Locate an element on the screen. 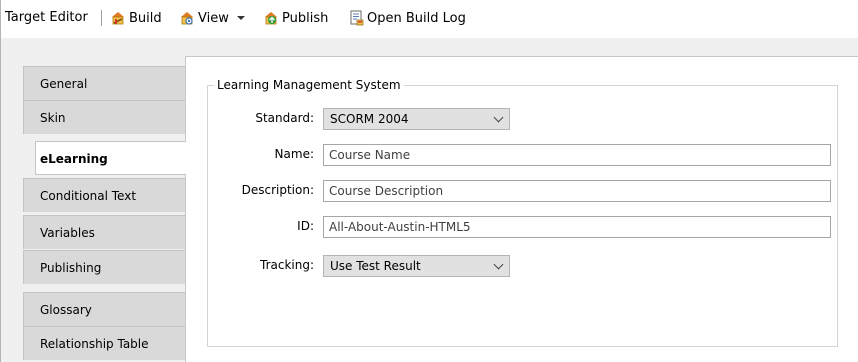  tab-relationship-table: Relationship Table is located at coordinates (104, 343).